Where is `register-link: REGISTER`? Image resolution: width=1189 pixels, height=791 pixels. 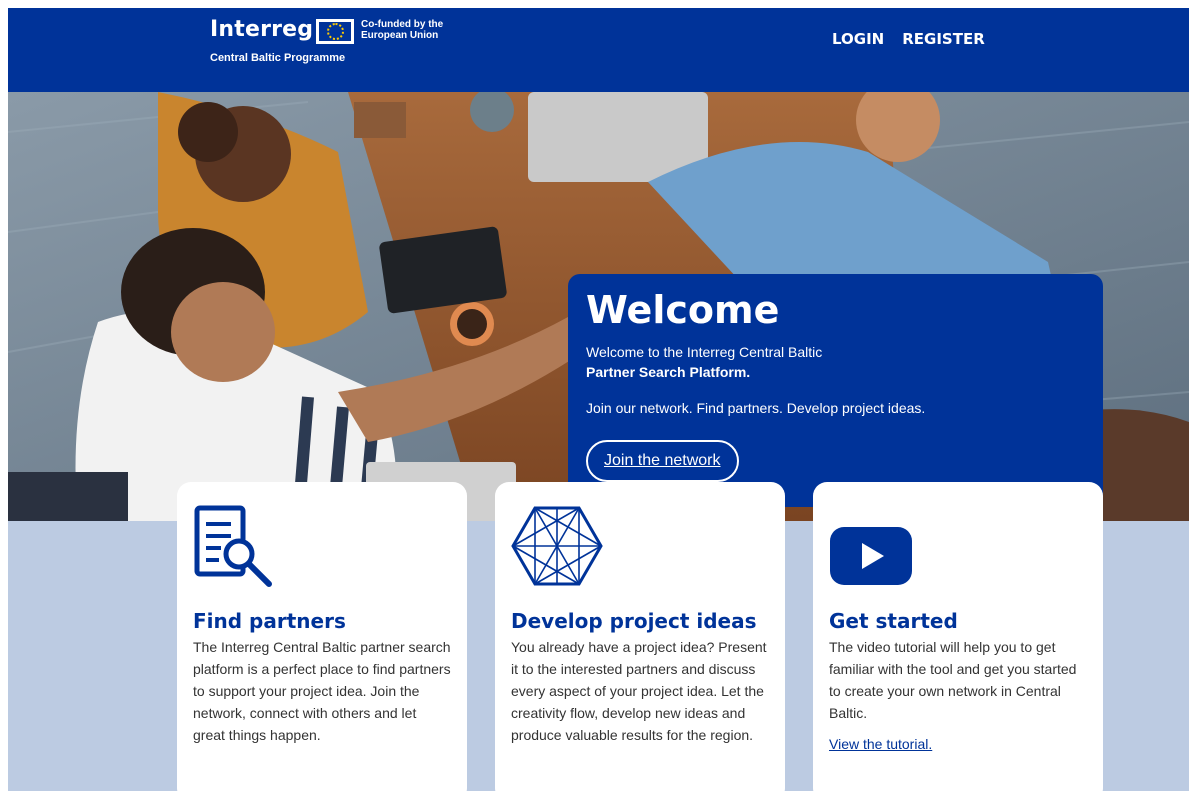 register-link: REGISTER is located at coordinates (943, 39).